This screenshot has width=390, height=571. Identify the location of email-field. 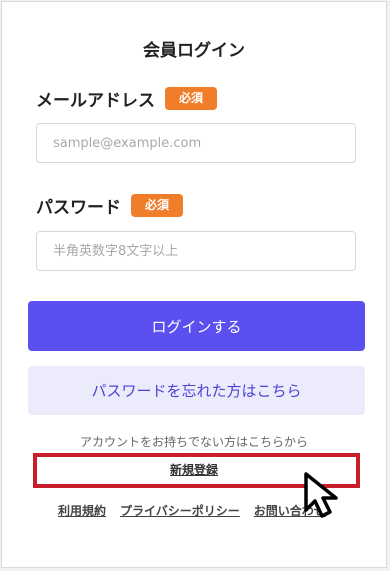
(196, 143).